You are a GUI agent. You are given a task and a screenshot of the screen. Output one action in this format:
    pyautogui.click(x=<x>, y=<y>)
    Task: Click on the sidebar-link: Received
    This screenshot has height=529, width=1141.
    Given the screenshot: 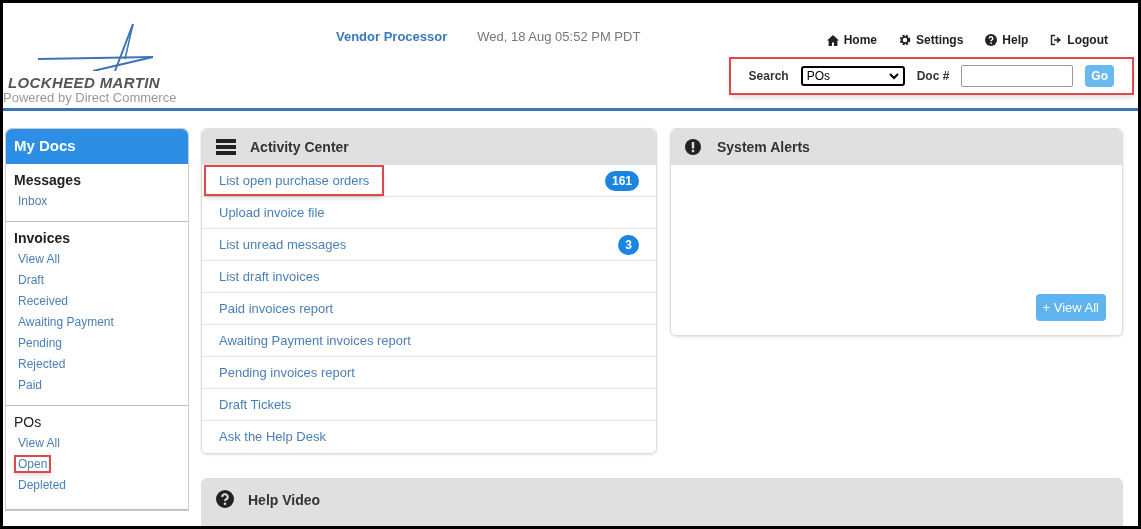 What is the action you would take?
    pyautogui.click(x=43, y=300)
    